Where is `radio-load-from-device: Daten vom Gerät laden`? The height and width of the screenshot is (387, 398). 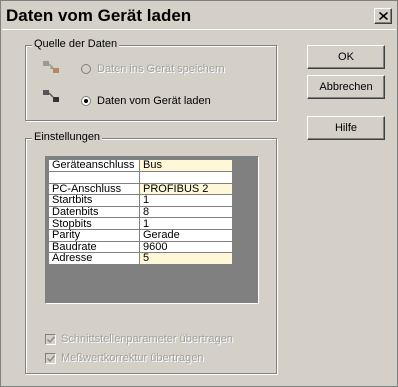
radio-load-from-device: Daten vom Gerät laden is located at coordinates (146, 101).